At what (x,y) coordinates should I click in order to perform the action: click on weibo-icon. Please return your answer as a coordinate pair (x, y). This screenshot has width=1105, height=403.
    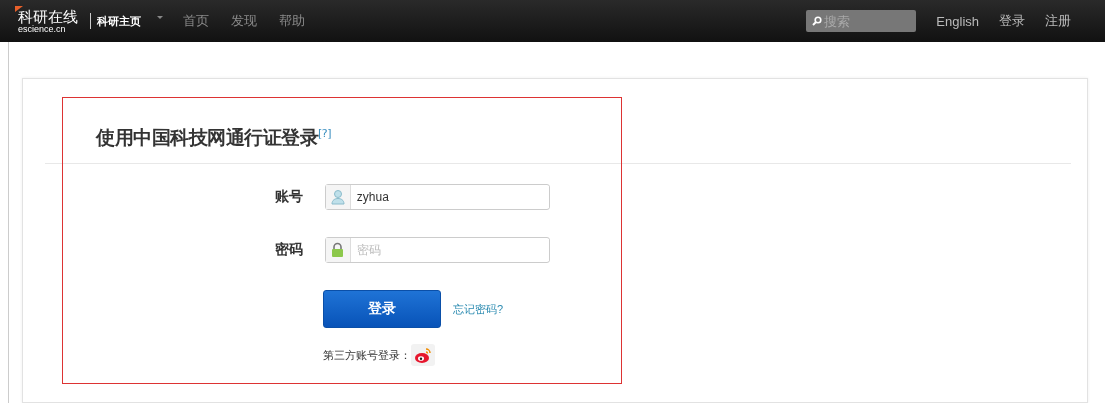
    Looking at the image, I should click on (423, 355).